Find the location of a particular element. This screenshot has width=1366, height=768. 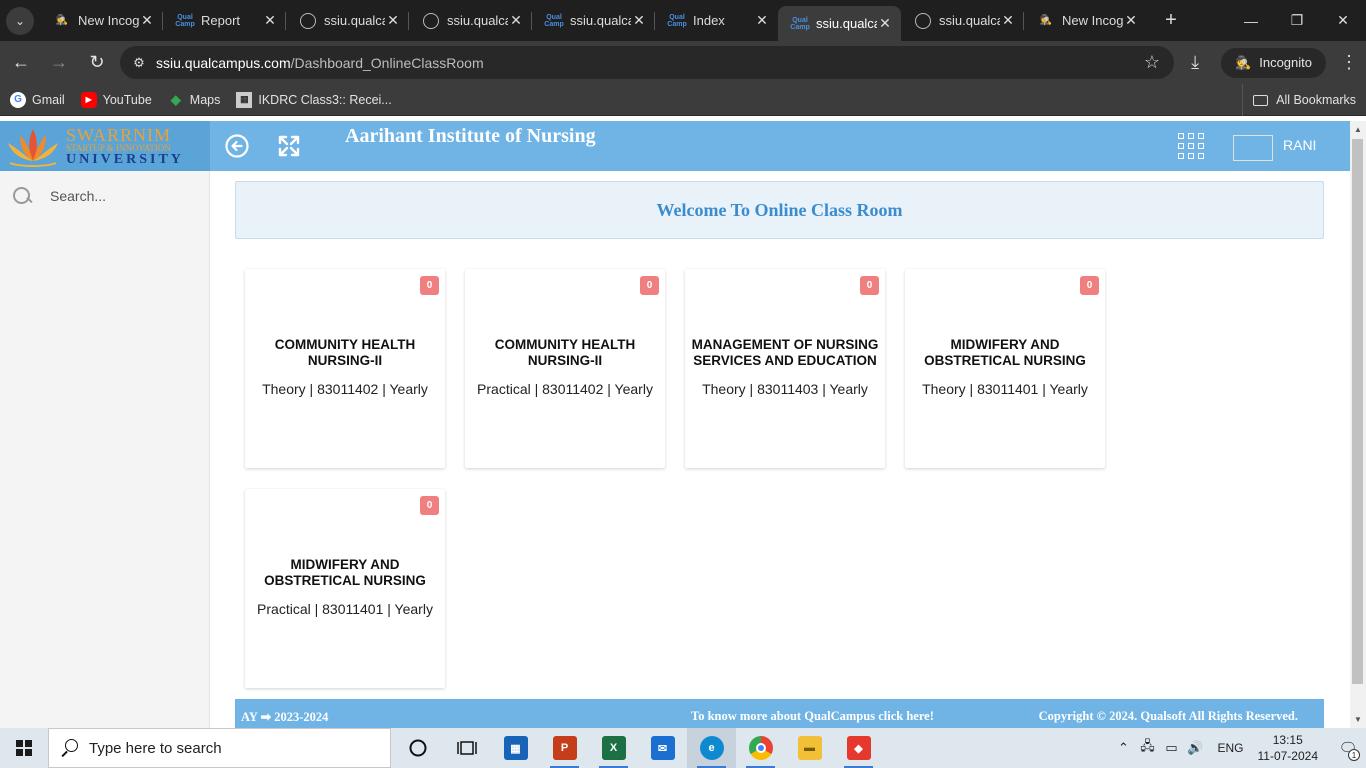

google-icon: G is located at coordinates (18, 99).